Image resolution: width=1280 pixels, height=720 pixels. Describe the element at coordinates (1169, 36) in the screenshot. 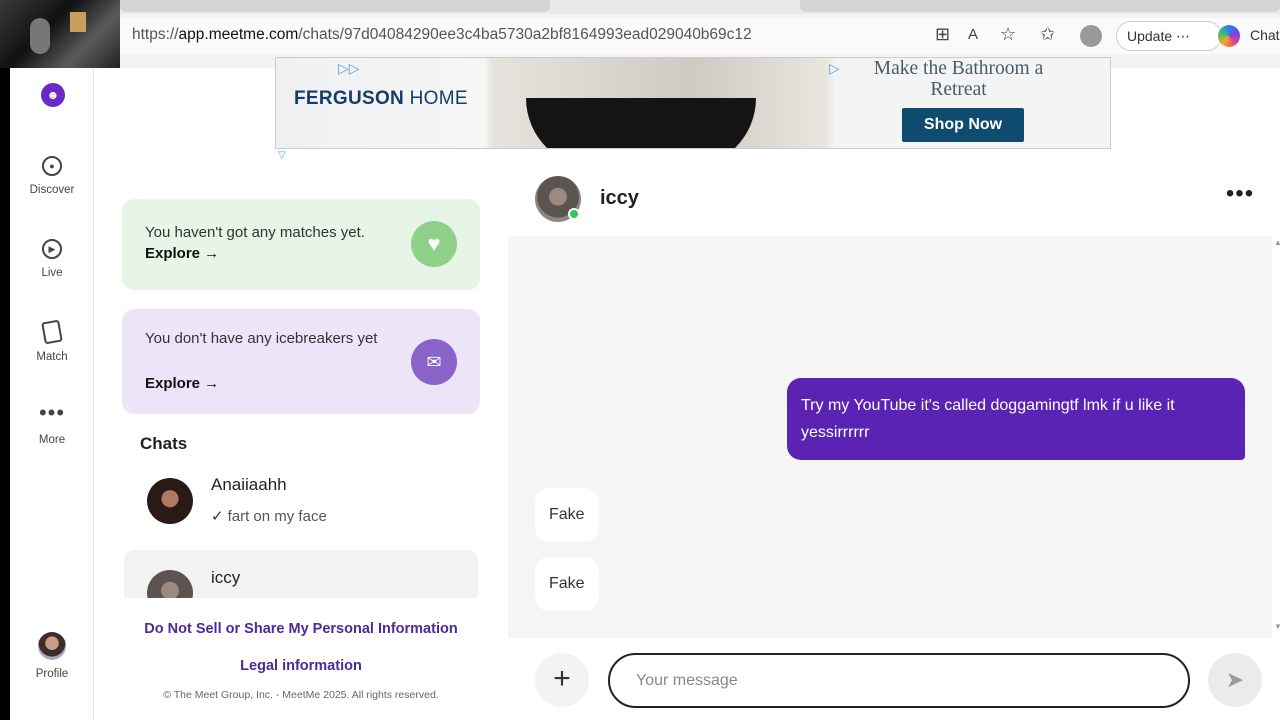

I see `update-button: Update ⋯` at that location.